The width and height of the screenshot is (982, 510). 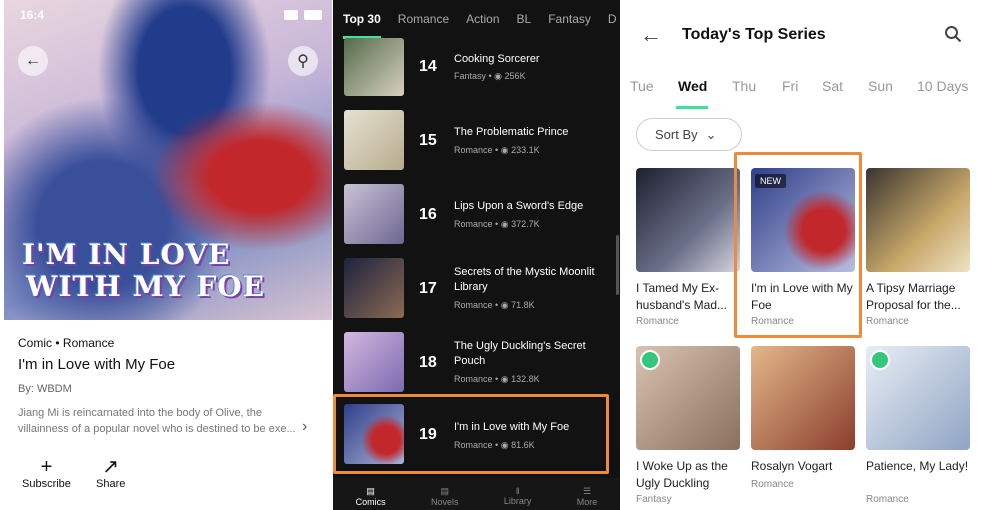 I want to click on tab-more: D, so click(x=612, y=19).